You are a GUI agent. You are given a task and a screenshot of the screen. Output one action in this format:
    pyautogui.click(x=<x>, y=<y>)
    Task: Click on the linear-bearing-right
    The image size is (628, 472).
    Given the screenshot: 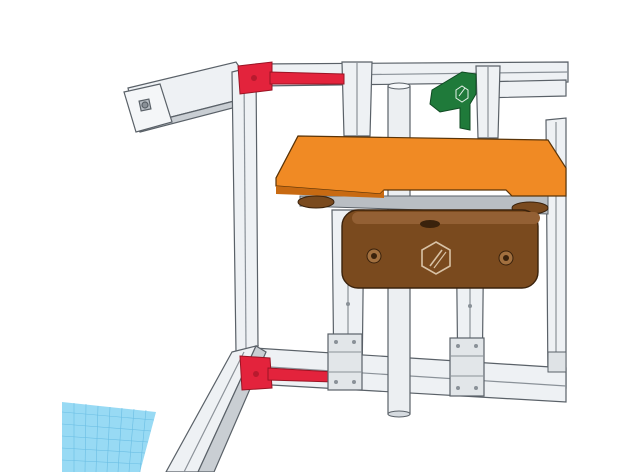 What is the action you would take?
    pyautogui.click(x=467, y=367)
    